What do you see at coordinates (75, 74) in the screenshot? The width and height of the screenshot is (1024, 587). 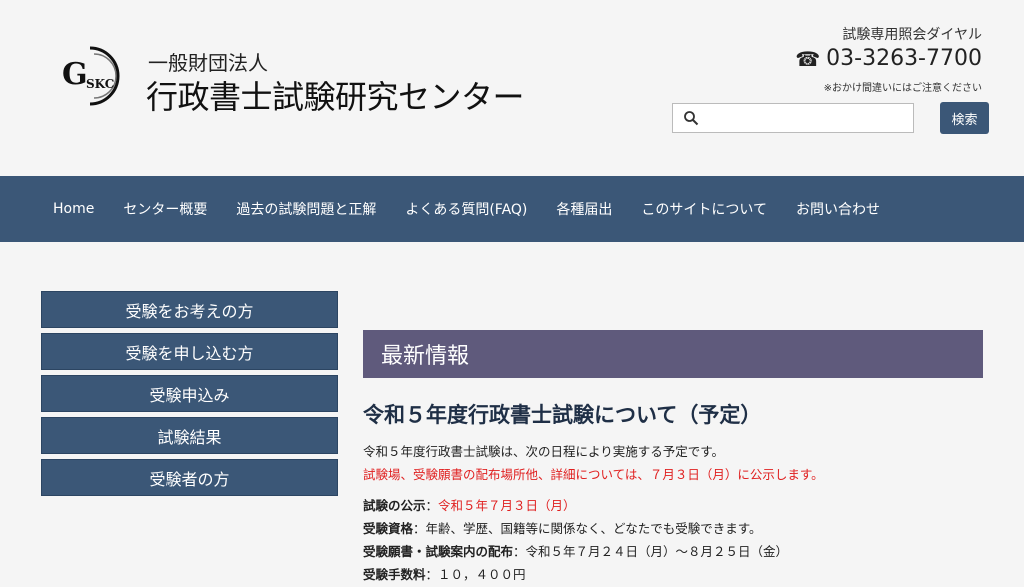 I see `svg-text: G` at bounding box center [75, 74].